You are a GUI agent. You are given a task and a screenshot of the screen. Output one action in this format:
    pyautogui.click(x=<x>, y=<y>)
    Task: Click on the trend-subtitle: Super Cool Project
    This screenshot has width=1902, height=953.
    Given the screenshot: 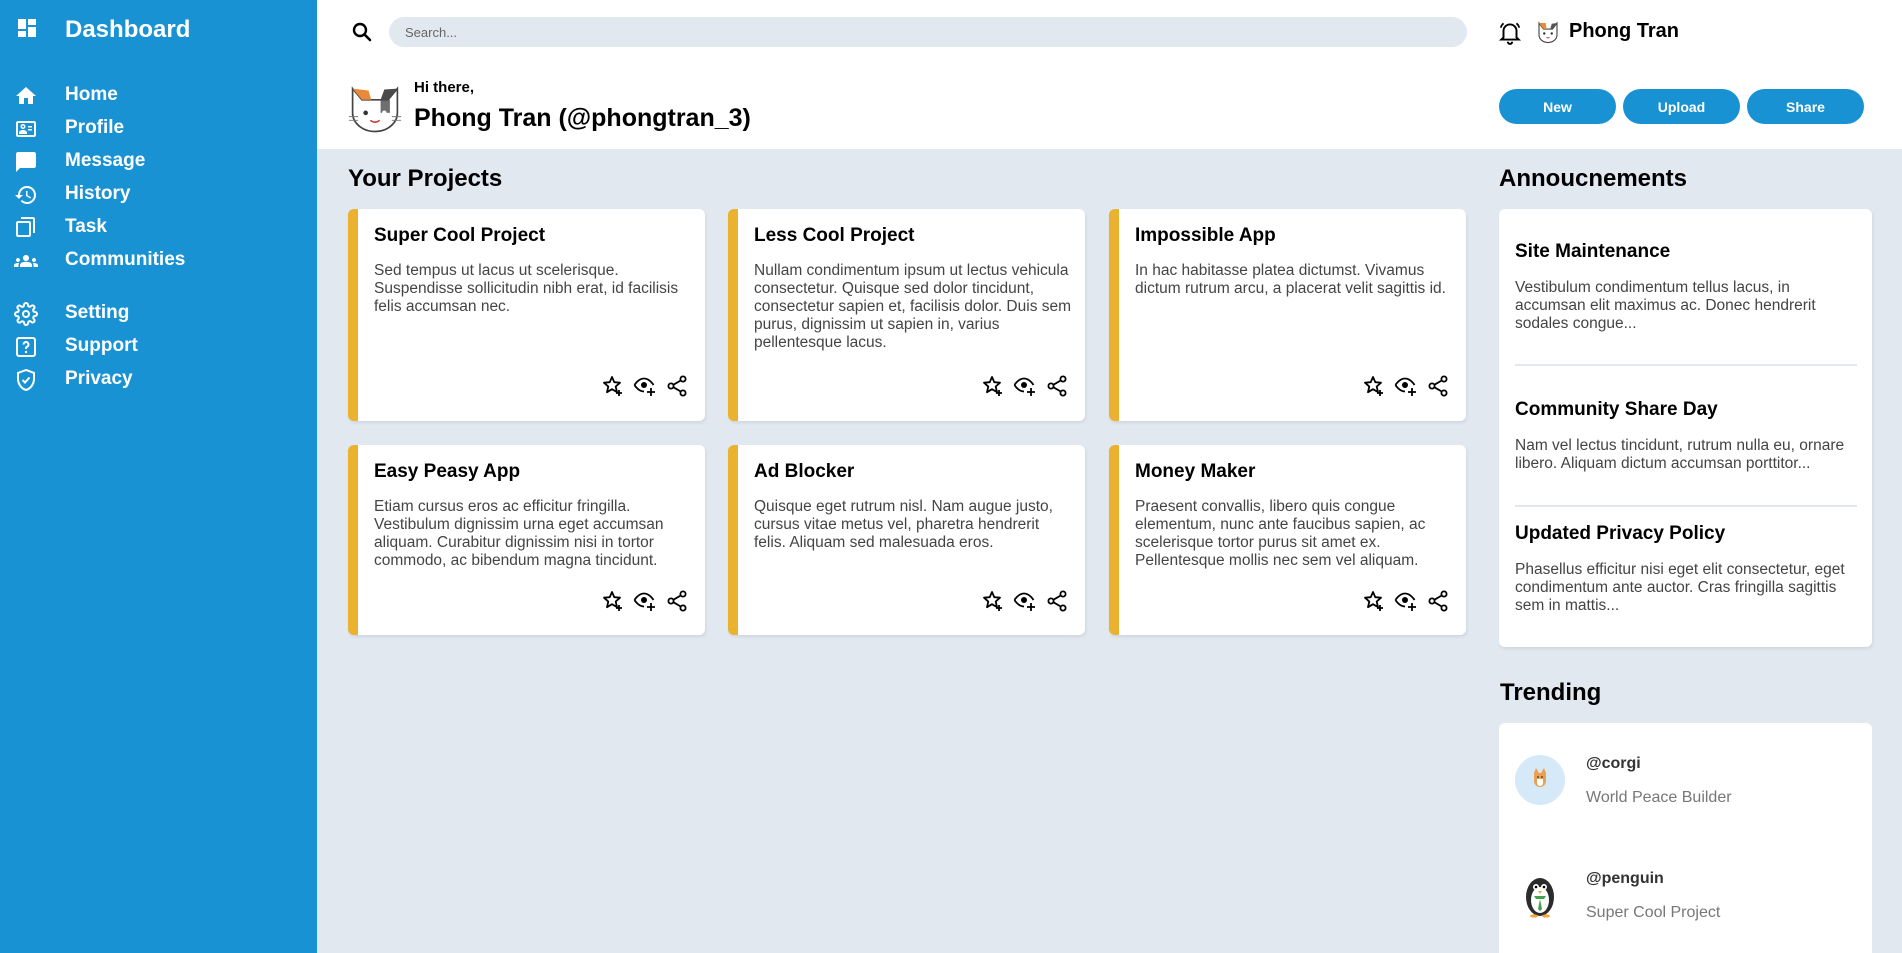 What is the action you would take?
    pyautogui.click(x=1653, y=912)
    